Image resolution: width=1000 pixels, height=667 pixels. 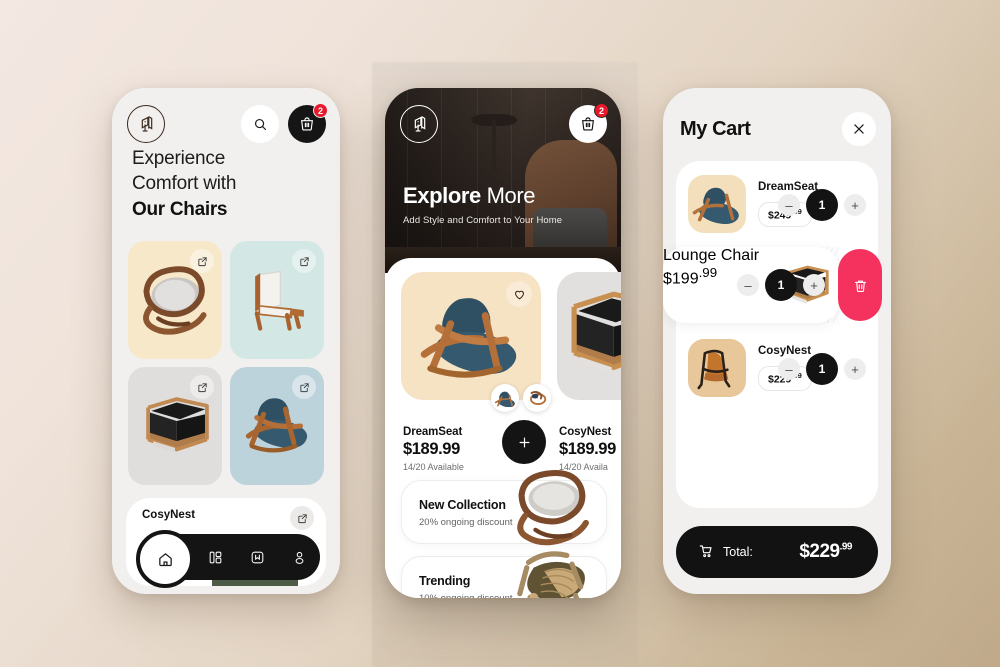 I want to click on close-icon, so click(x=859, y=129).